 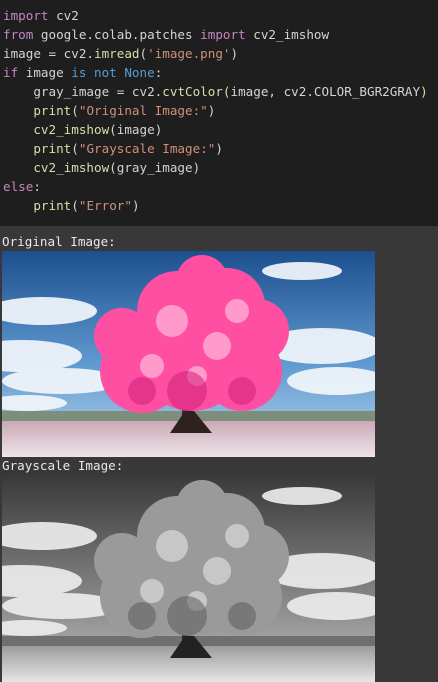 I want to click on code-line-9: cv2_imshow(gray_image), so click(x=117, y=167).